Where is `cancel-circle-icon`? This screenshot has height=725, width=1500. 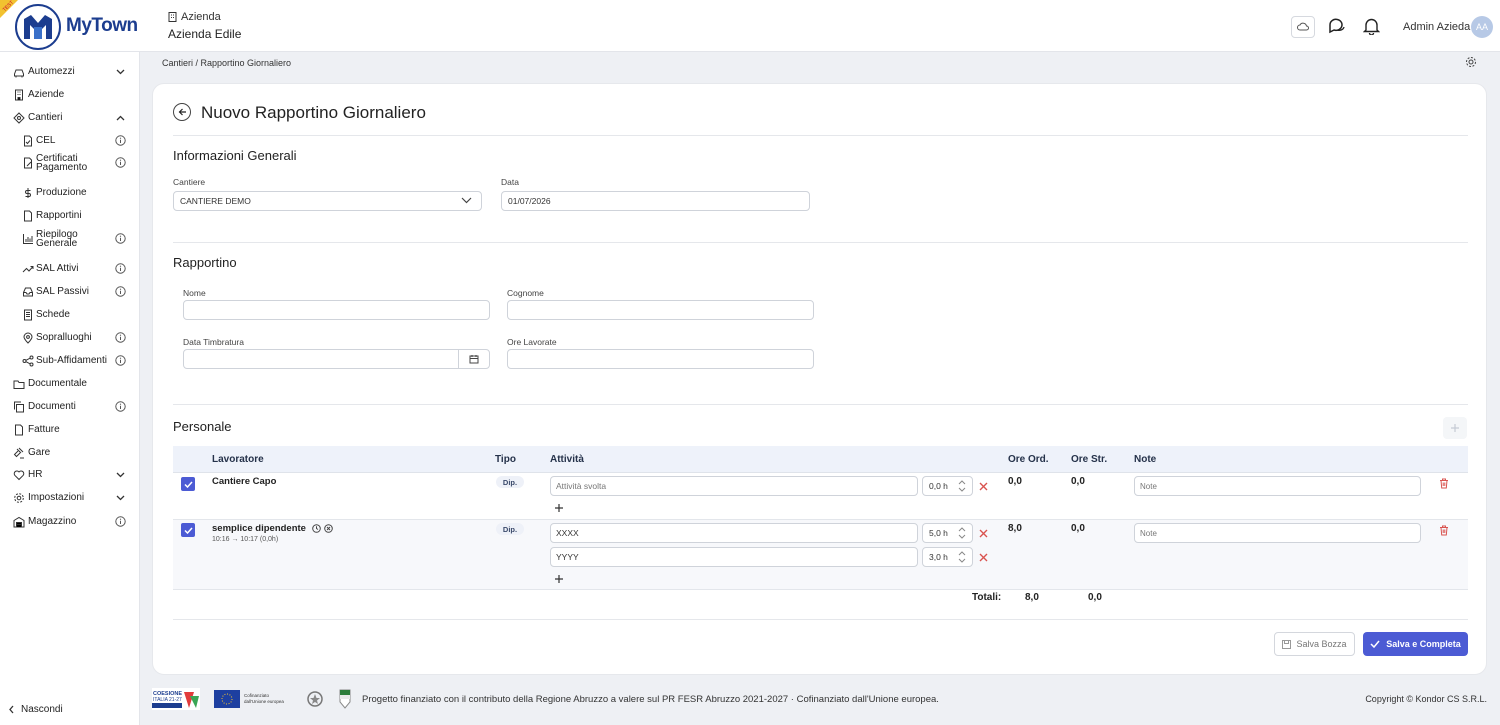
cancel-circle-icon is located at coordinates (328, 528).